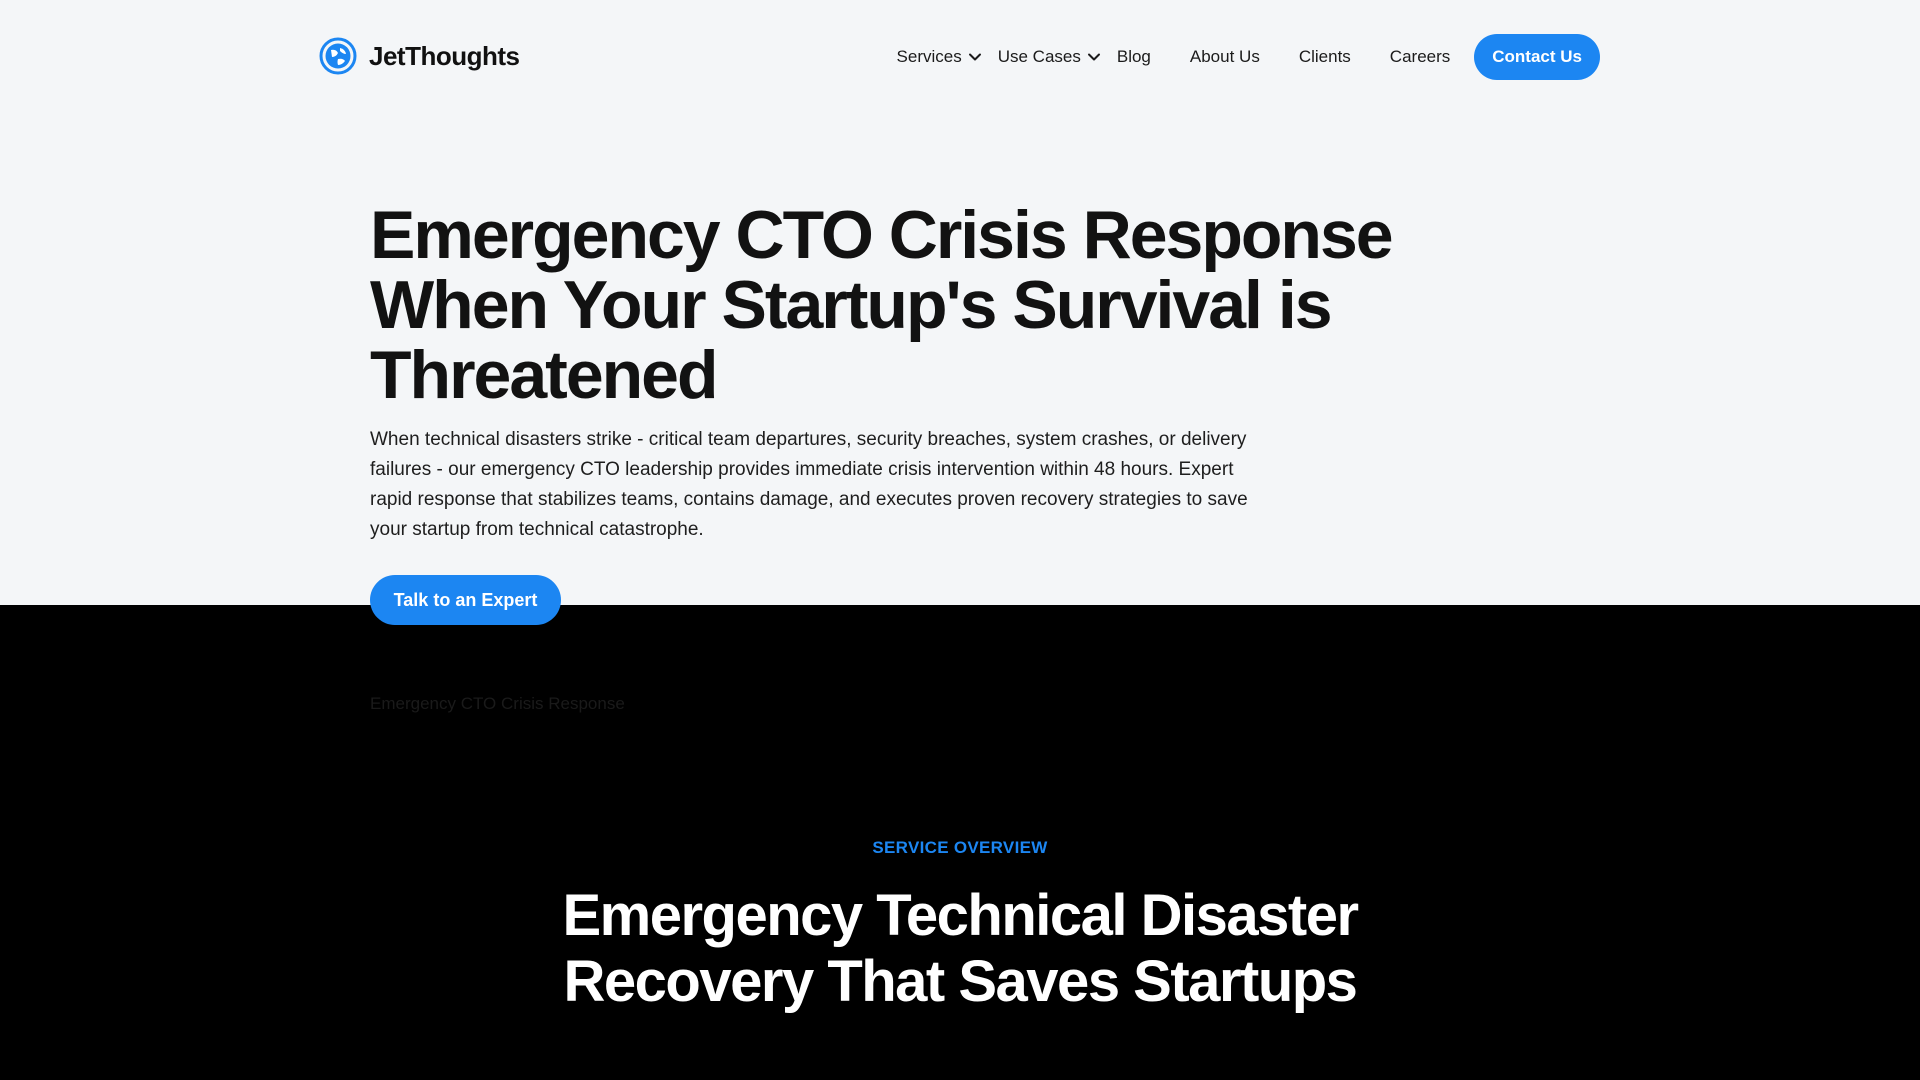 The width and height of the screenshot is (1920, 1080). What do you see at coordinates (1325, 57) in the screenshot?
I see `nav-clients: Clients` at bounding box center [1325, 57].